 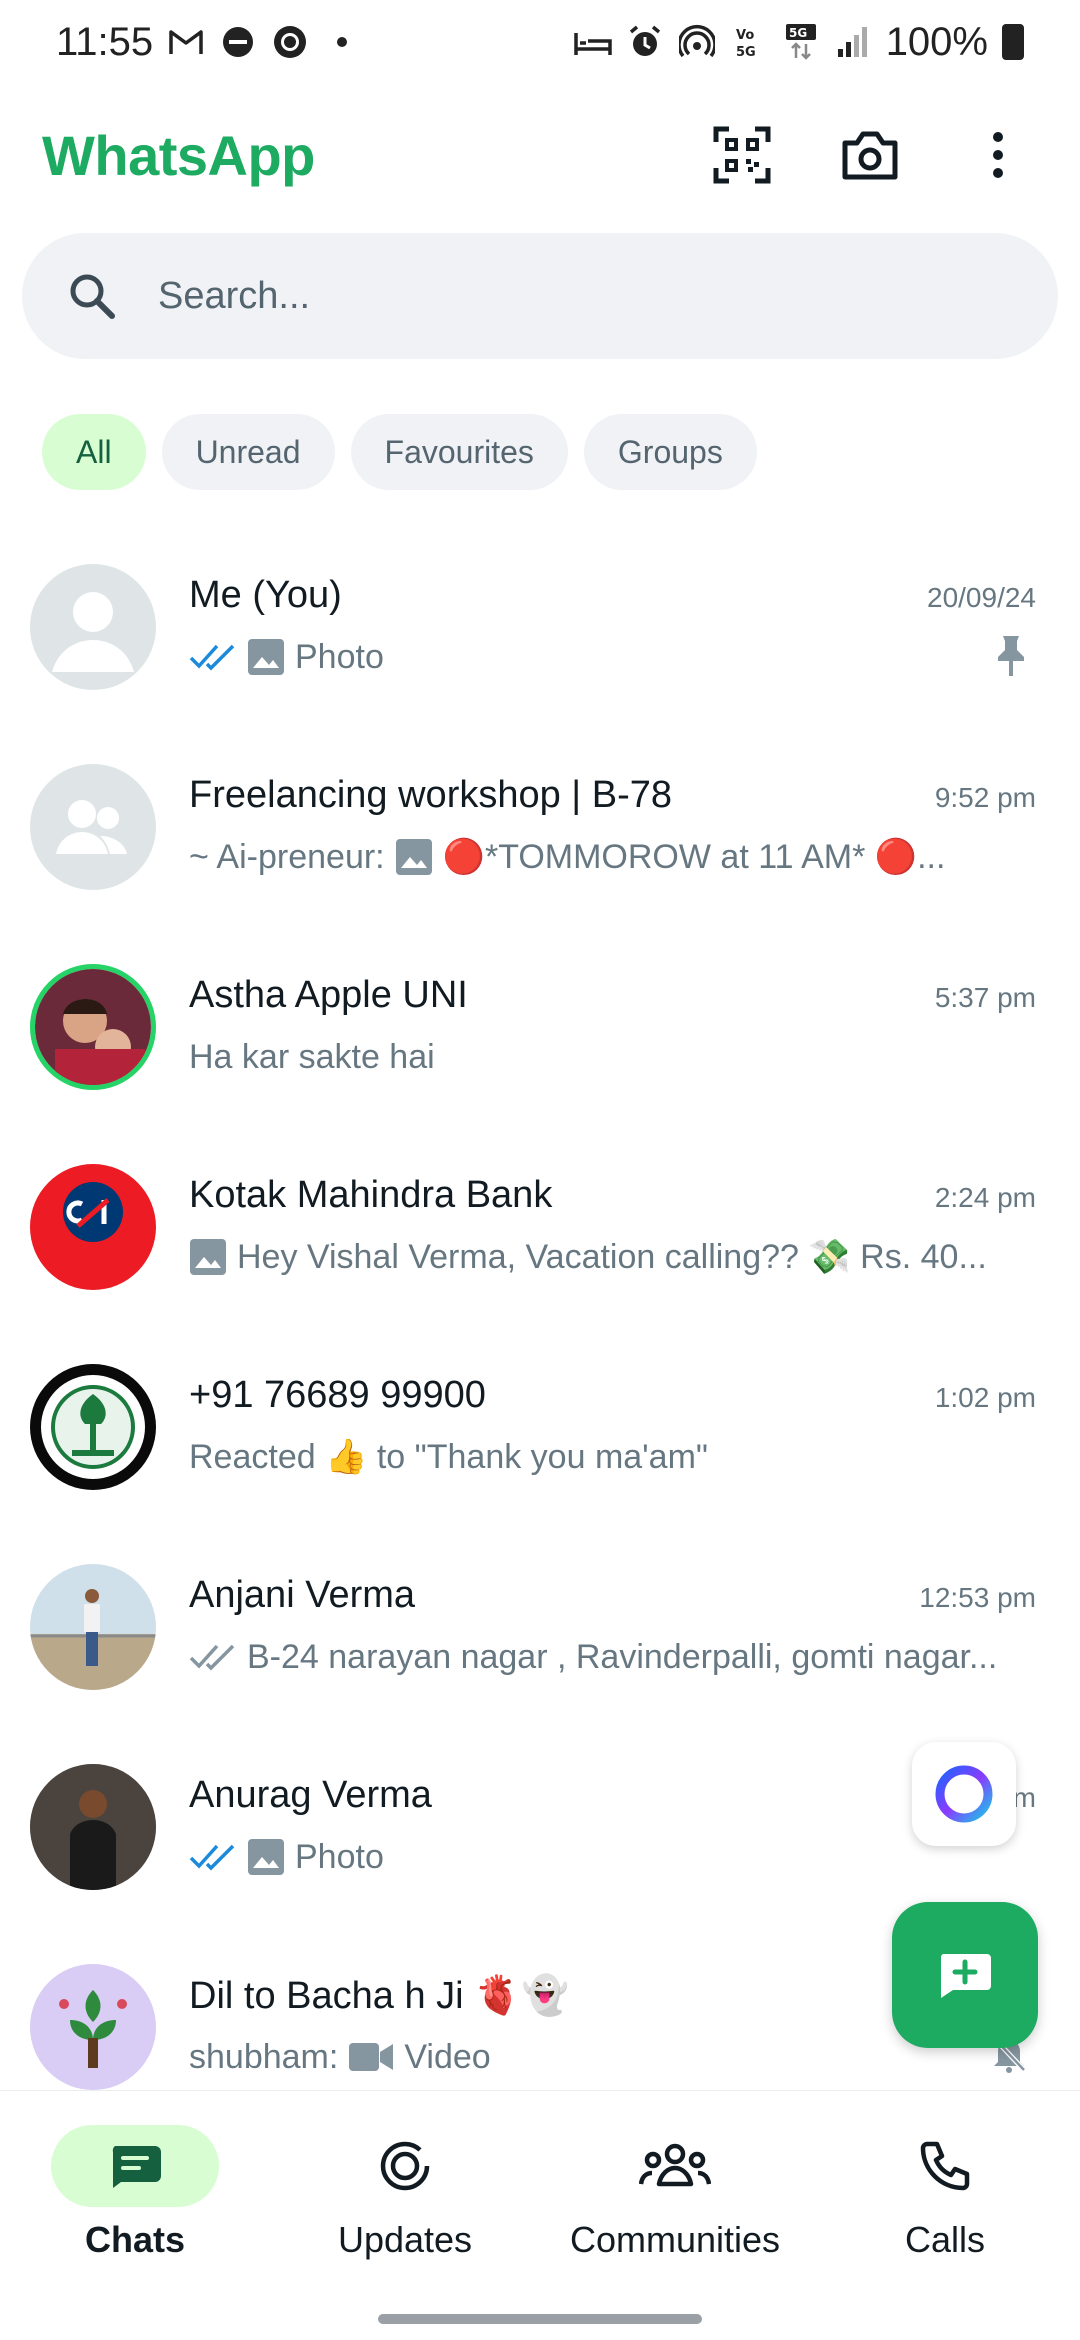 What do you see at coordinates (985, 1197) in the screenshot?
I see `chat-time: 2:24 pm` at bounding box center [985, 1197].